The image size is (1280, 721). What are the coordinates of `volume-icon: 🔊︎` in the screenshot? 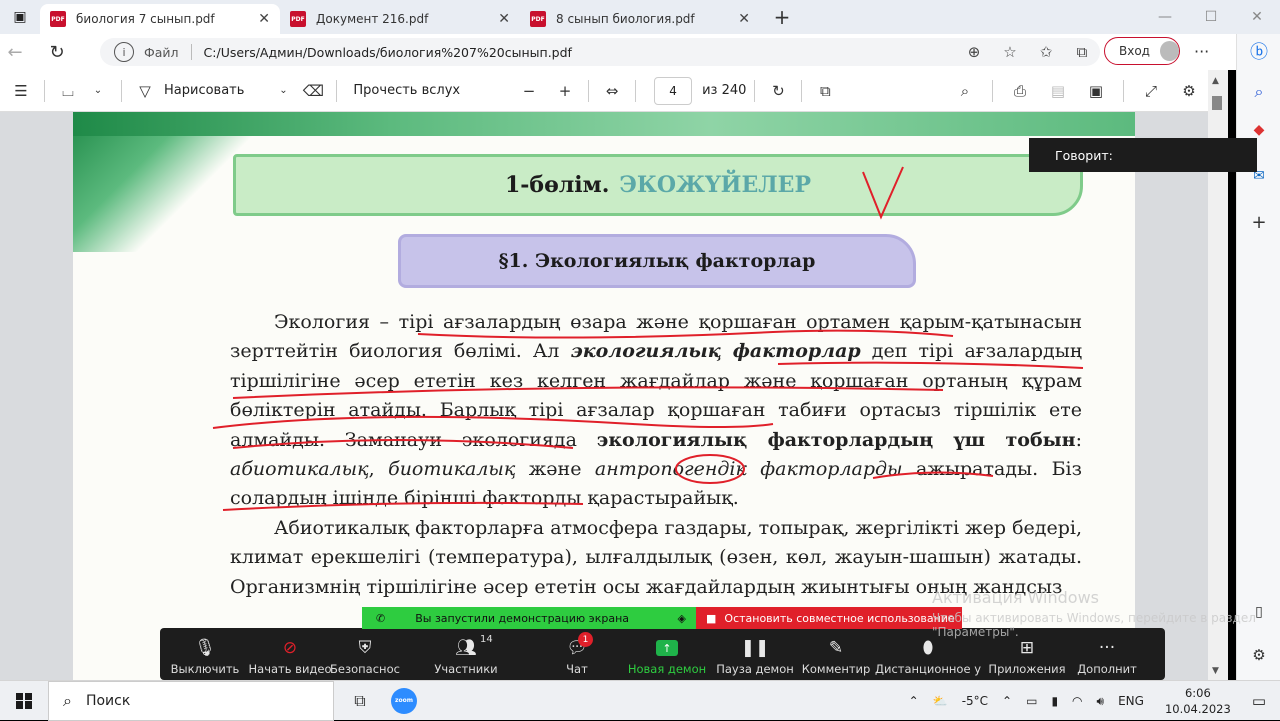 It's located at (1101, 701).